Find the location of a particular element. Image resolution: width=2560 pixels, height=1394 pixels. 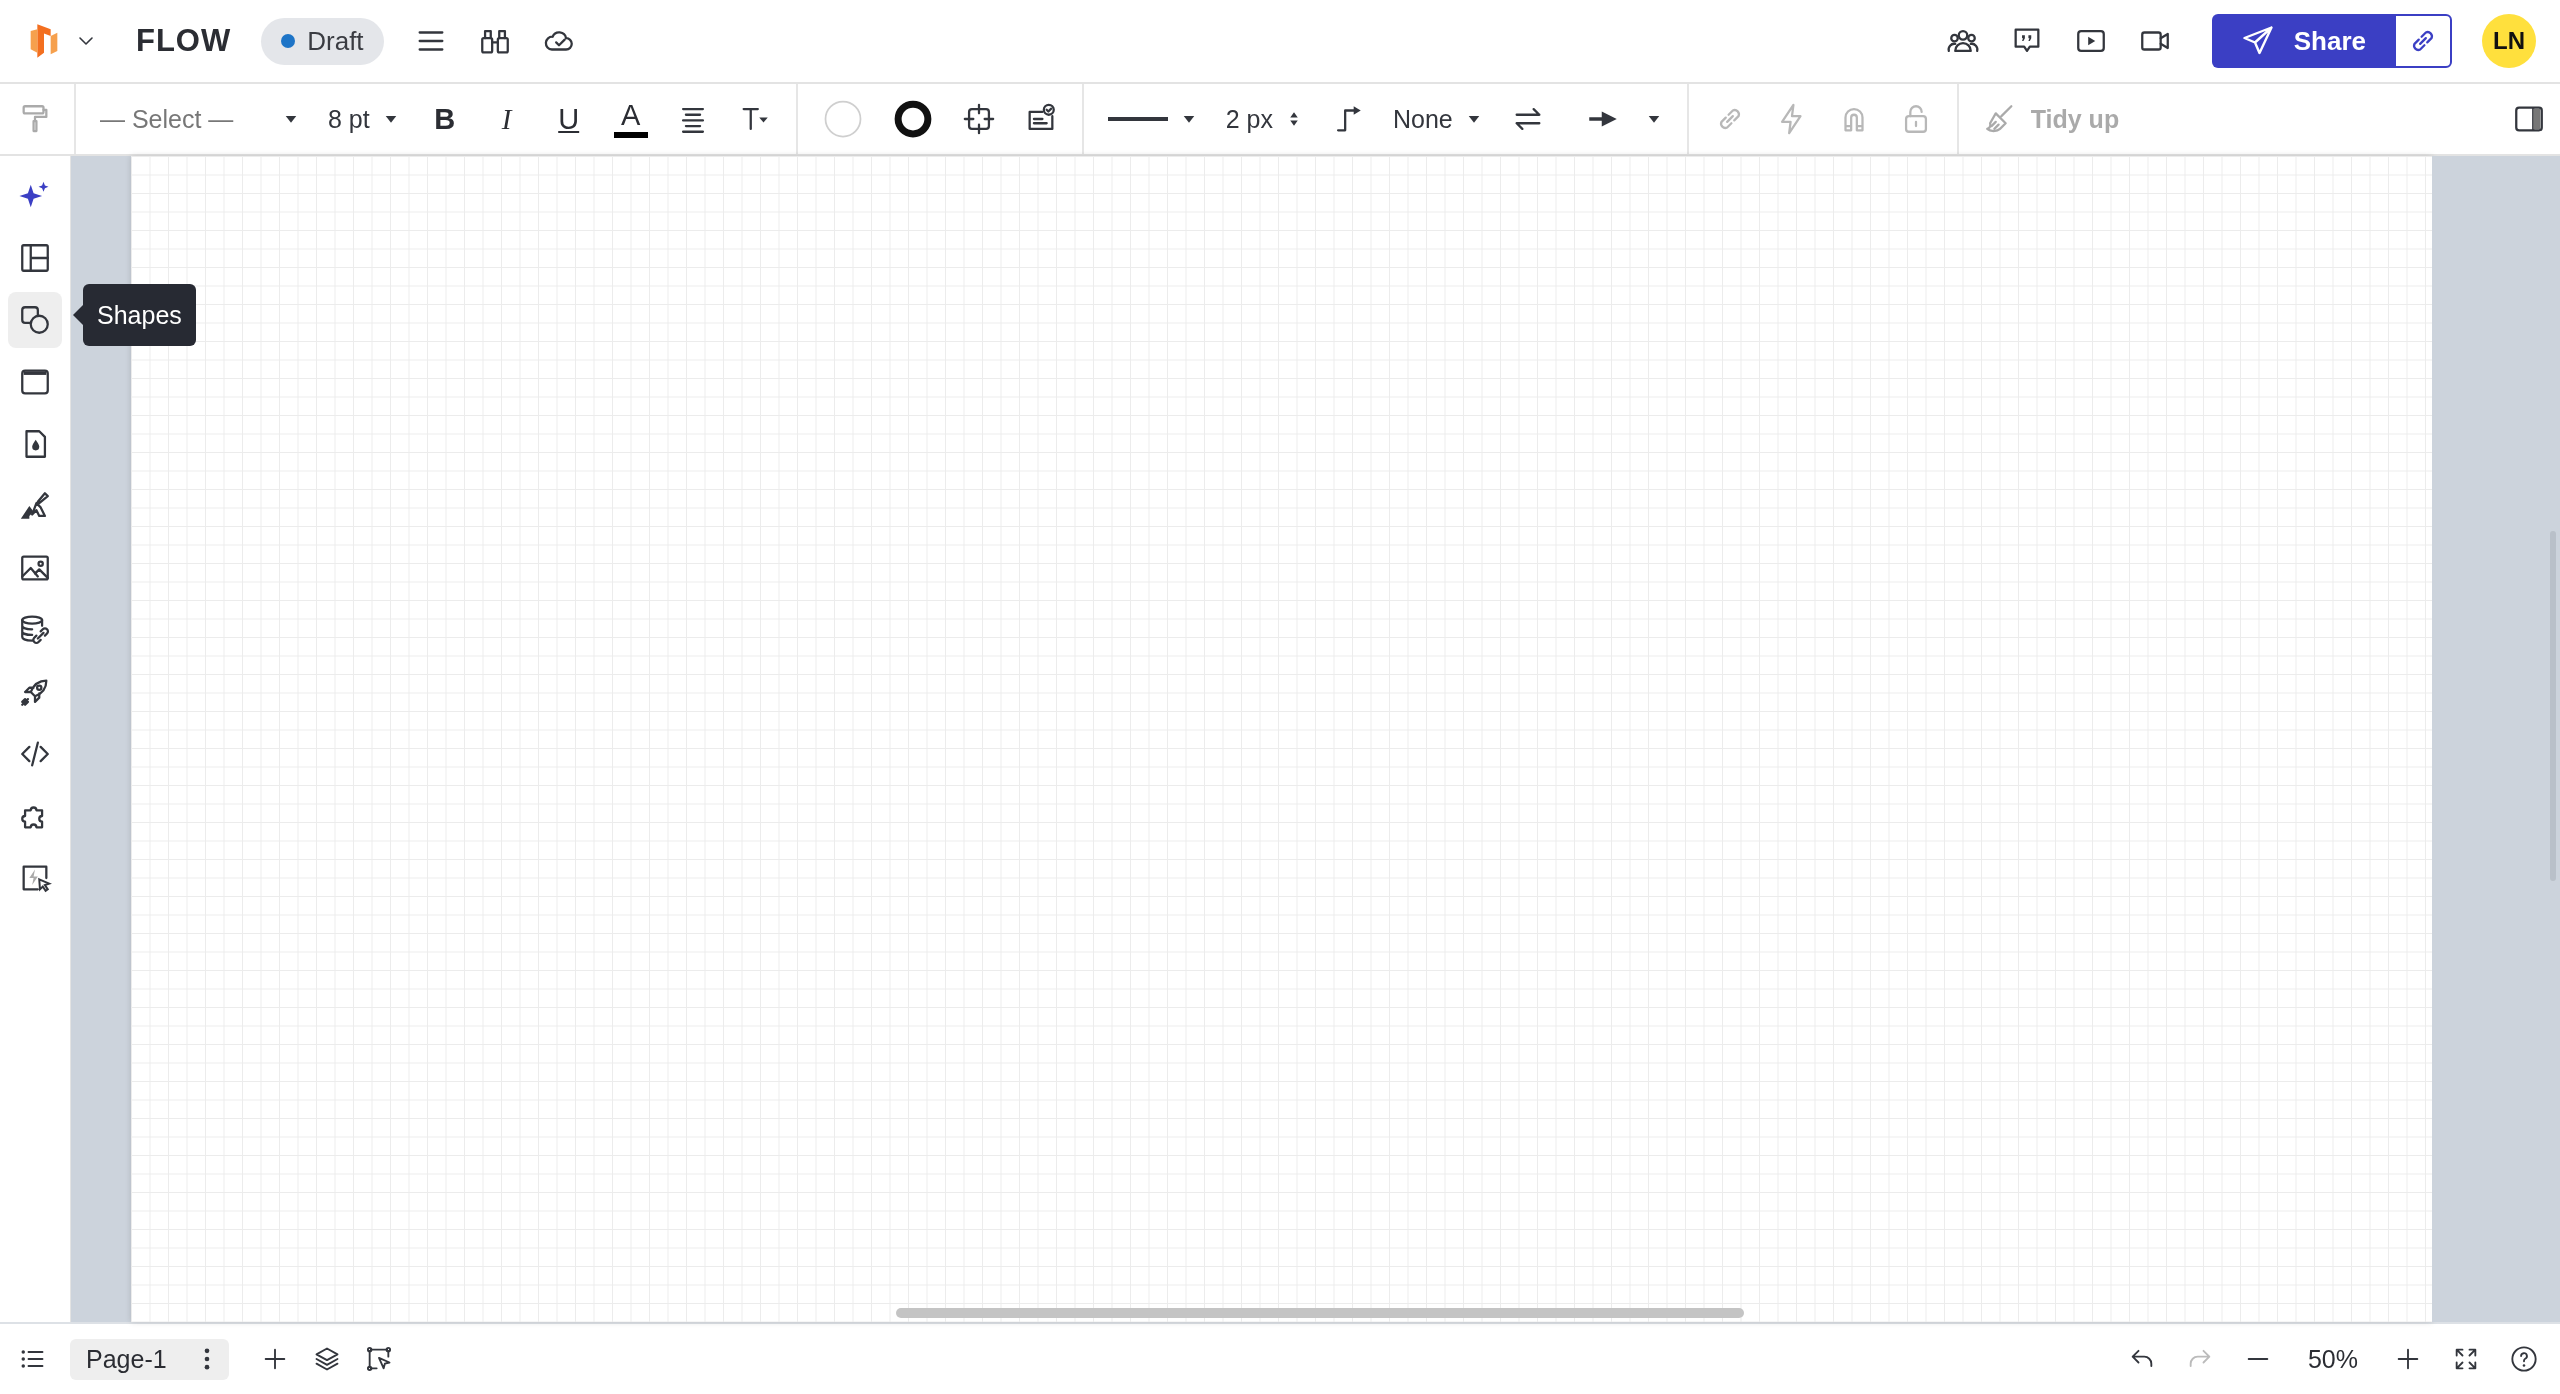

sidebar-item is located at coordinates (35, 320).